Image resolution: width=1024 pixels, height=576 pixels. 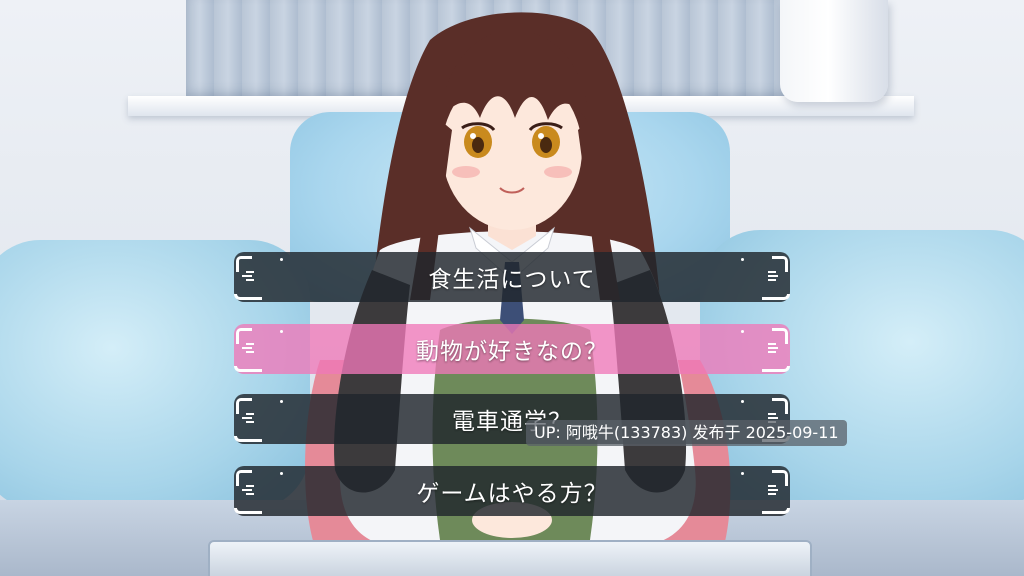 I want to click on choice-option-1: 食生活について, so click(x=512, y=277).